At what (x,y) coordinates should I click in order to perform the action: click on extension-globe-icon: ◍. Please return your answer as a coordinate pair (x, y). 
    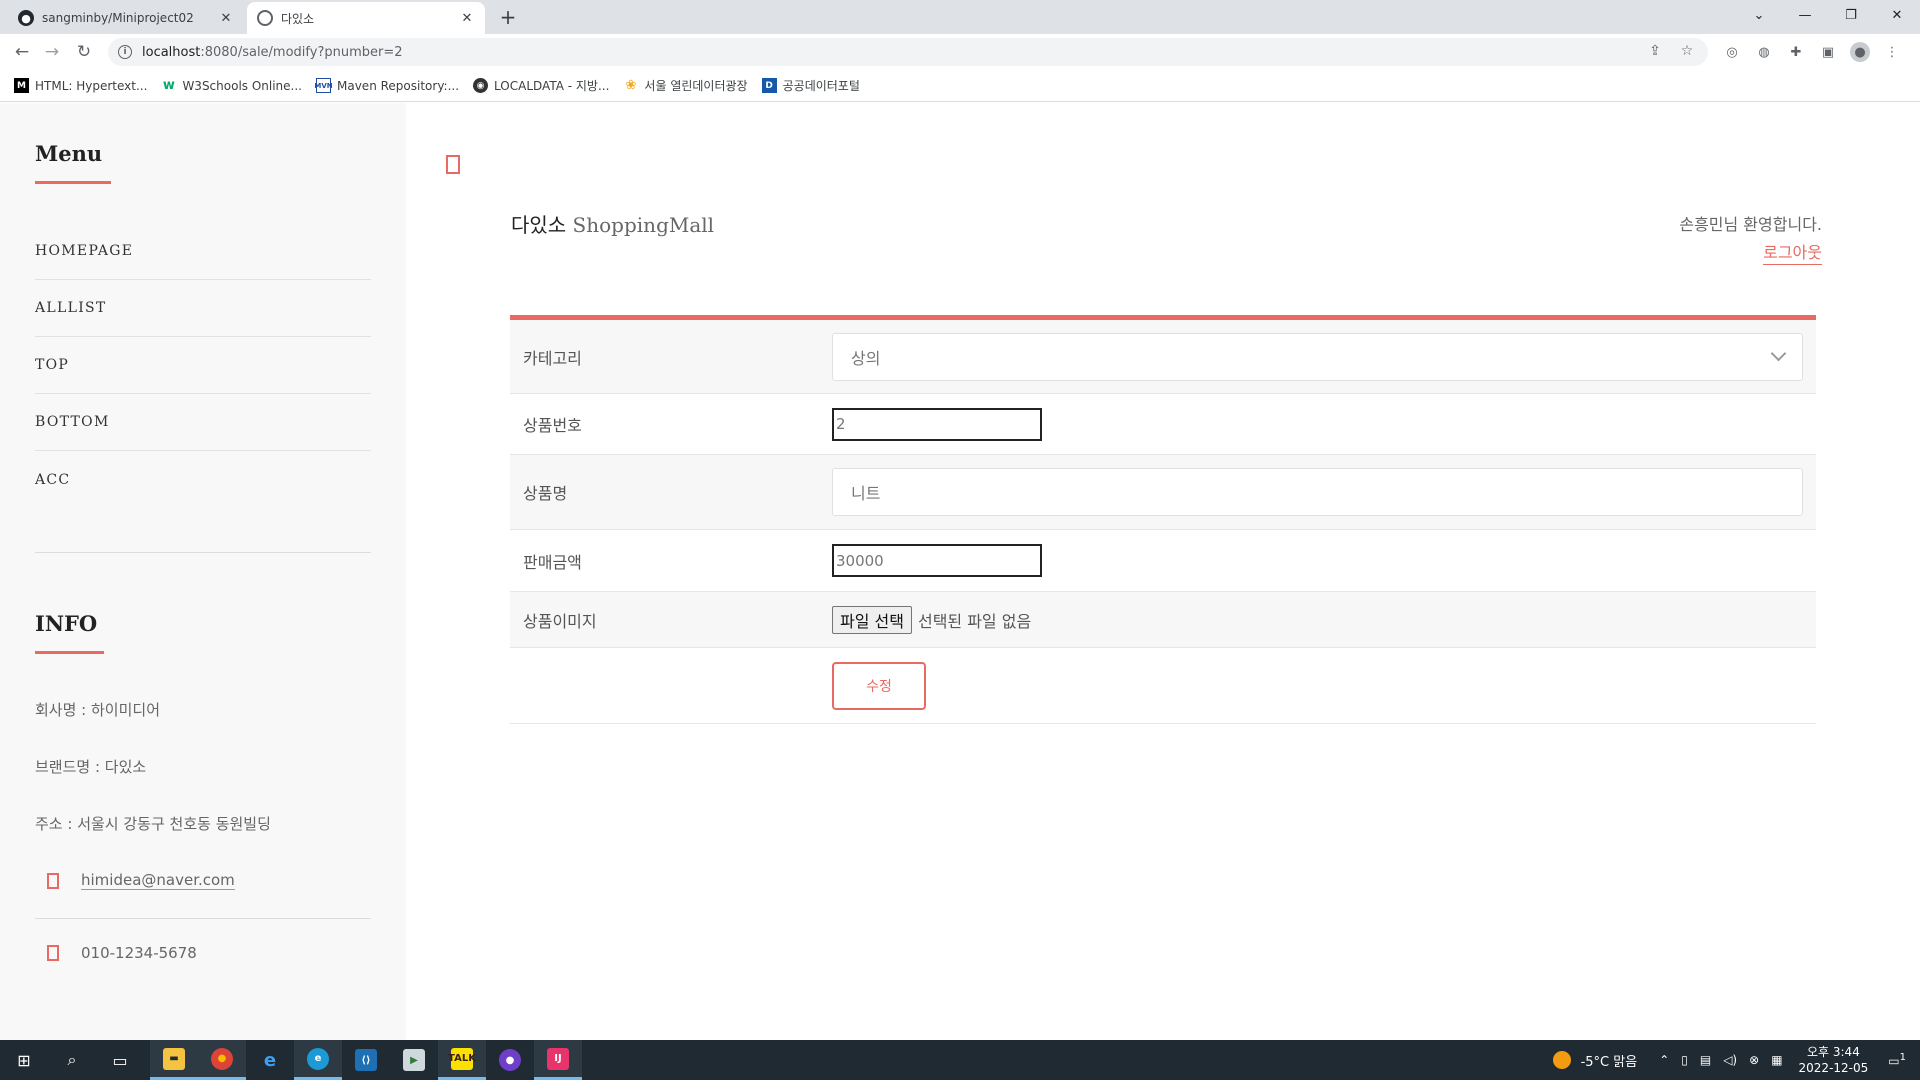
    Looking at the image, I should click on (1764, 52).